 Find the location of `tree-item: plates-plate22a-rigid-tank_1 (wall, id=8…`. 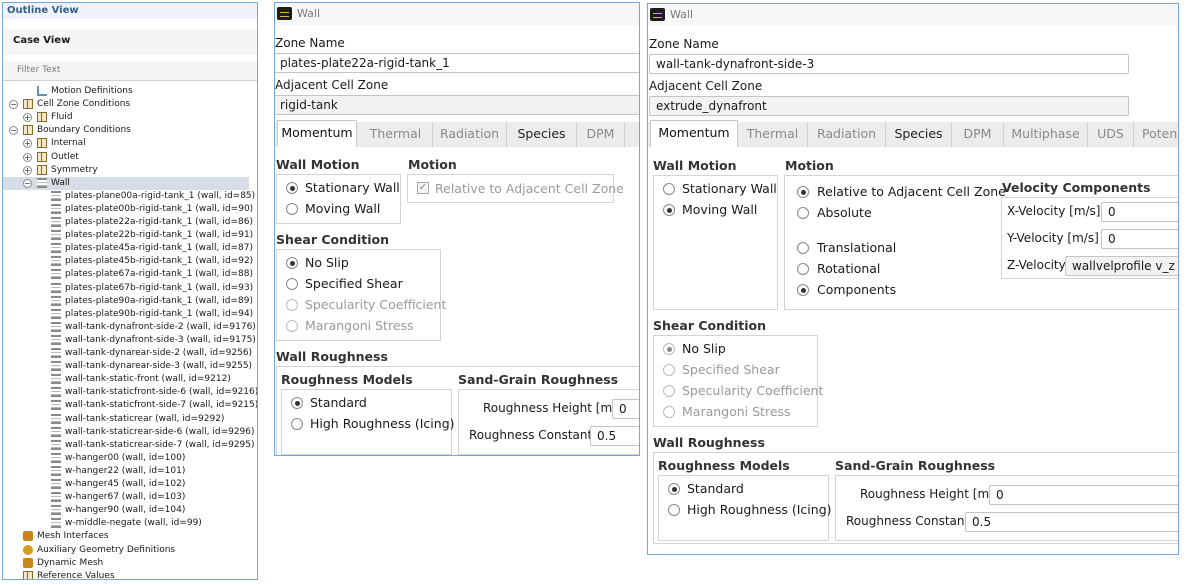

tree-item: plates-plate22a-rigid-tank_1 (wall, id=8… is located at coordinates (128, 222).